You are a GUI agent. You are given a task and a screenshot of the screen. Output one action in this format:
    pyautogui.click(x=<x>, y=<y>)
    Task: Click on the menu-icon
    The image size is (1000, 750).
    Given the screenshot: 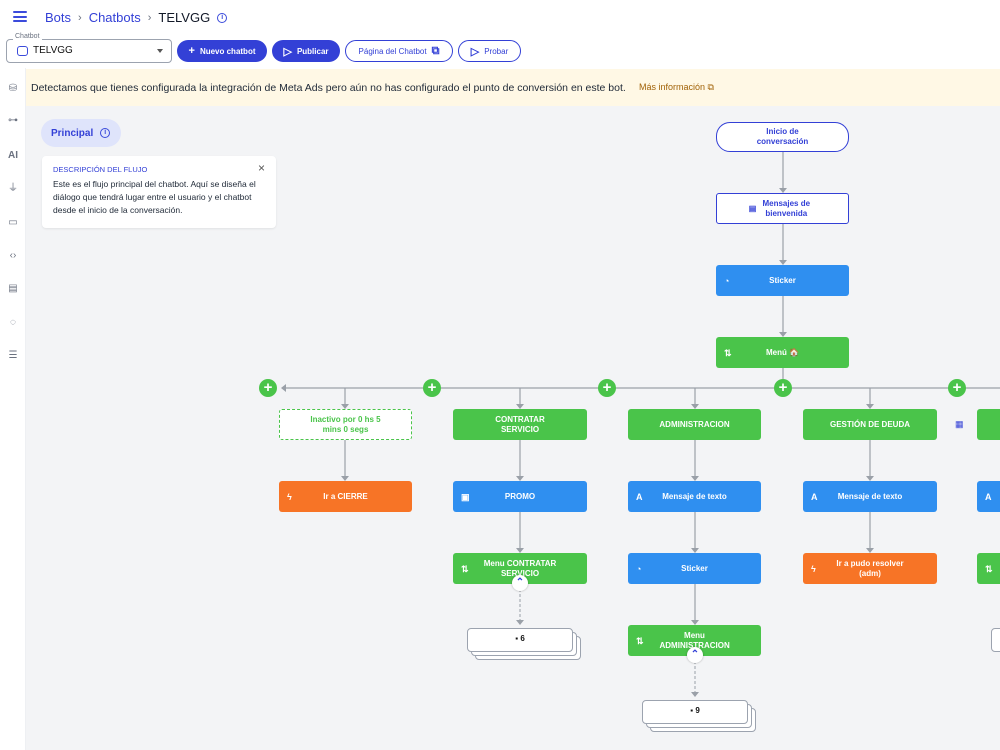 What is the action you would take?
    pyautogui.click(x=20, y=16)
    